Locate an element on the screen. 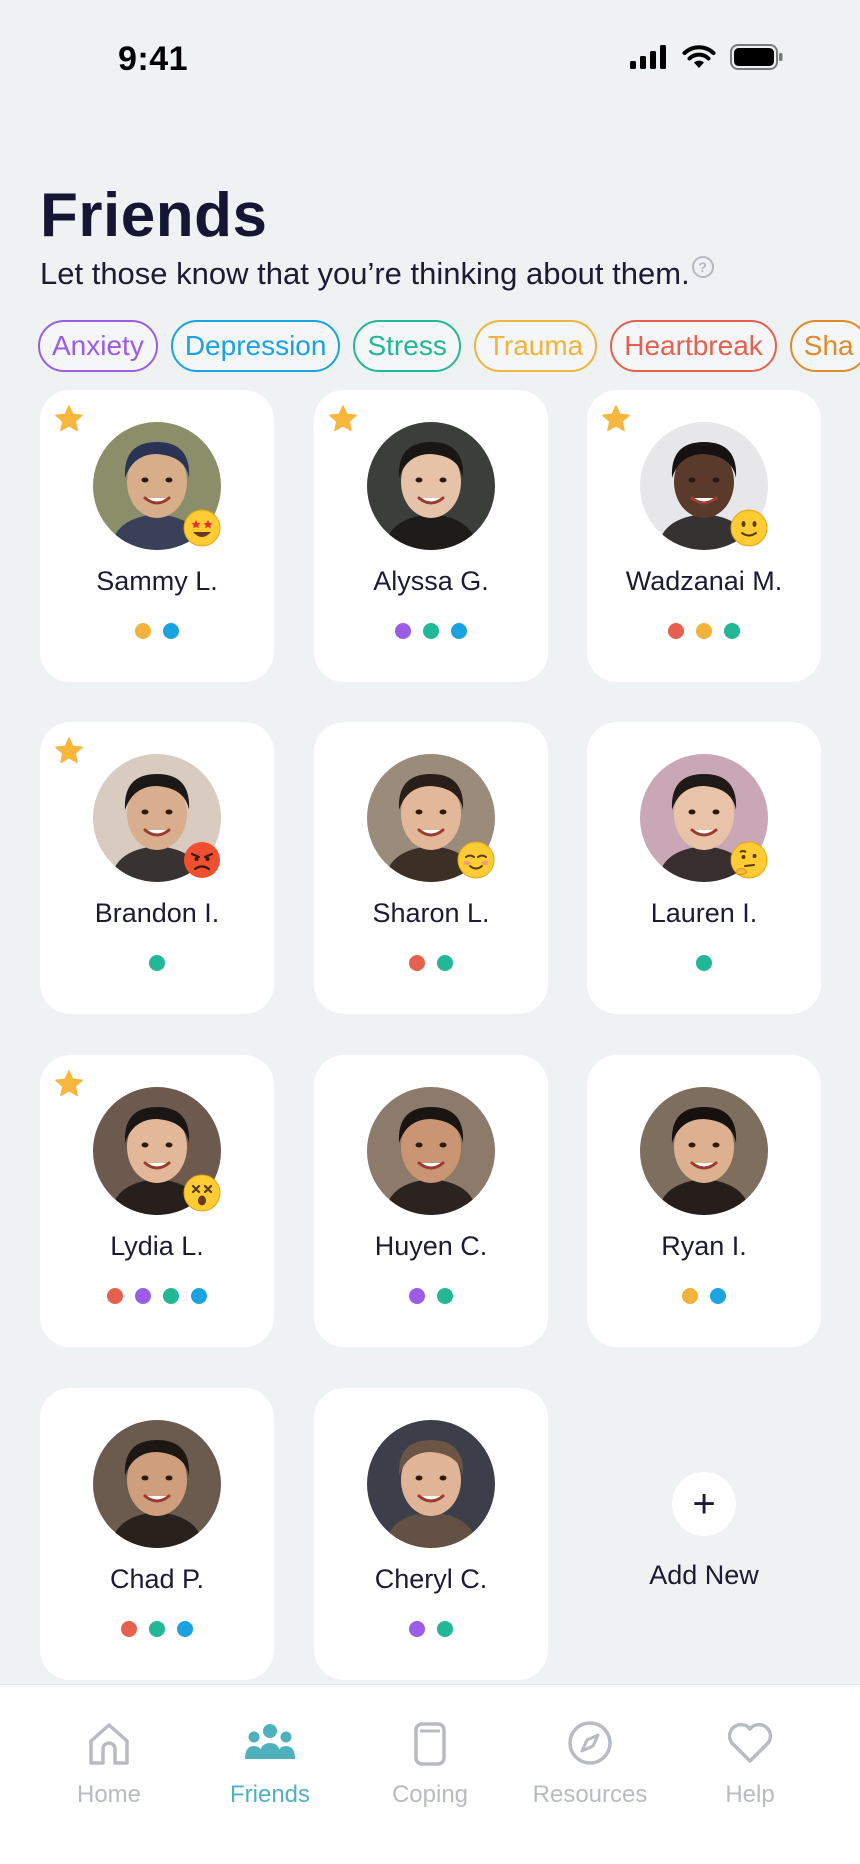  friend-name: Cheryl C. is located at coordinates (431, 1579).